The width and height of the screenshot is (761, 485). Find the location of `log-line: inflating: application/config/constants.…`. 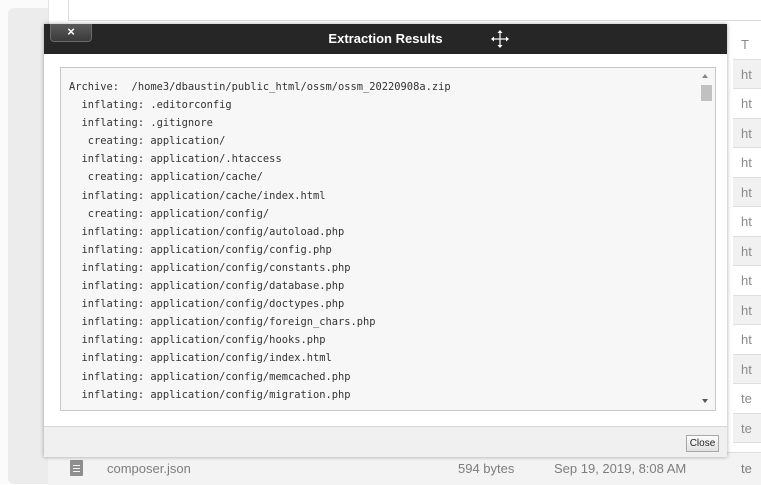

log-line: inflating: application/config/constants.… is located at coordinates (216, 267).